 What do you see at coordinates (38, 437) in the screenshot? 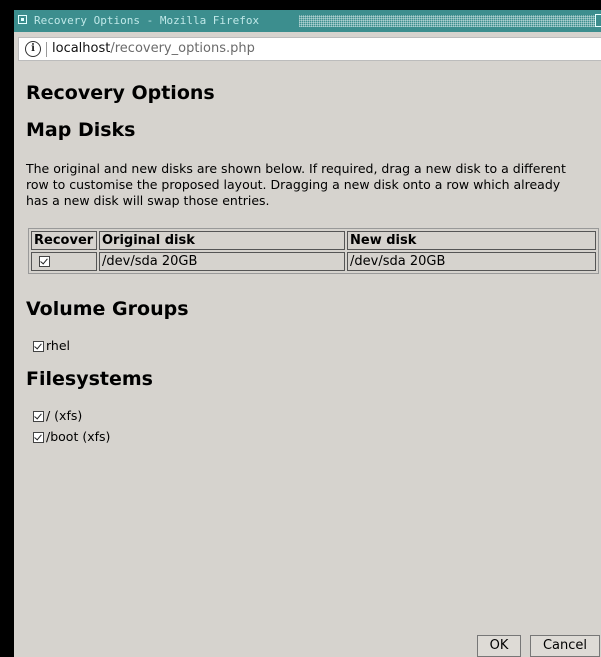
I see `fs-boot-checkbox` at bounding box center [38, 437].